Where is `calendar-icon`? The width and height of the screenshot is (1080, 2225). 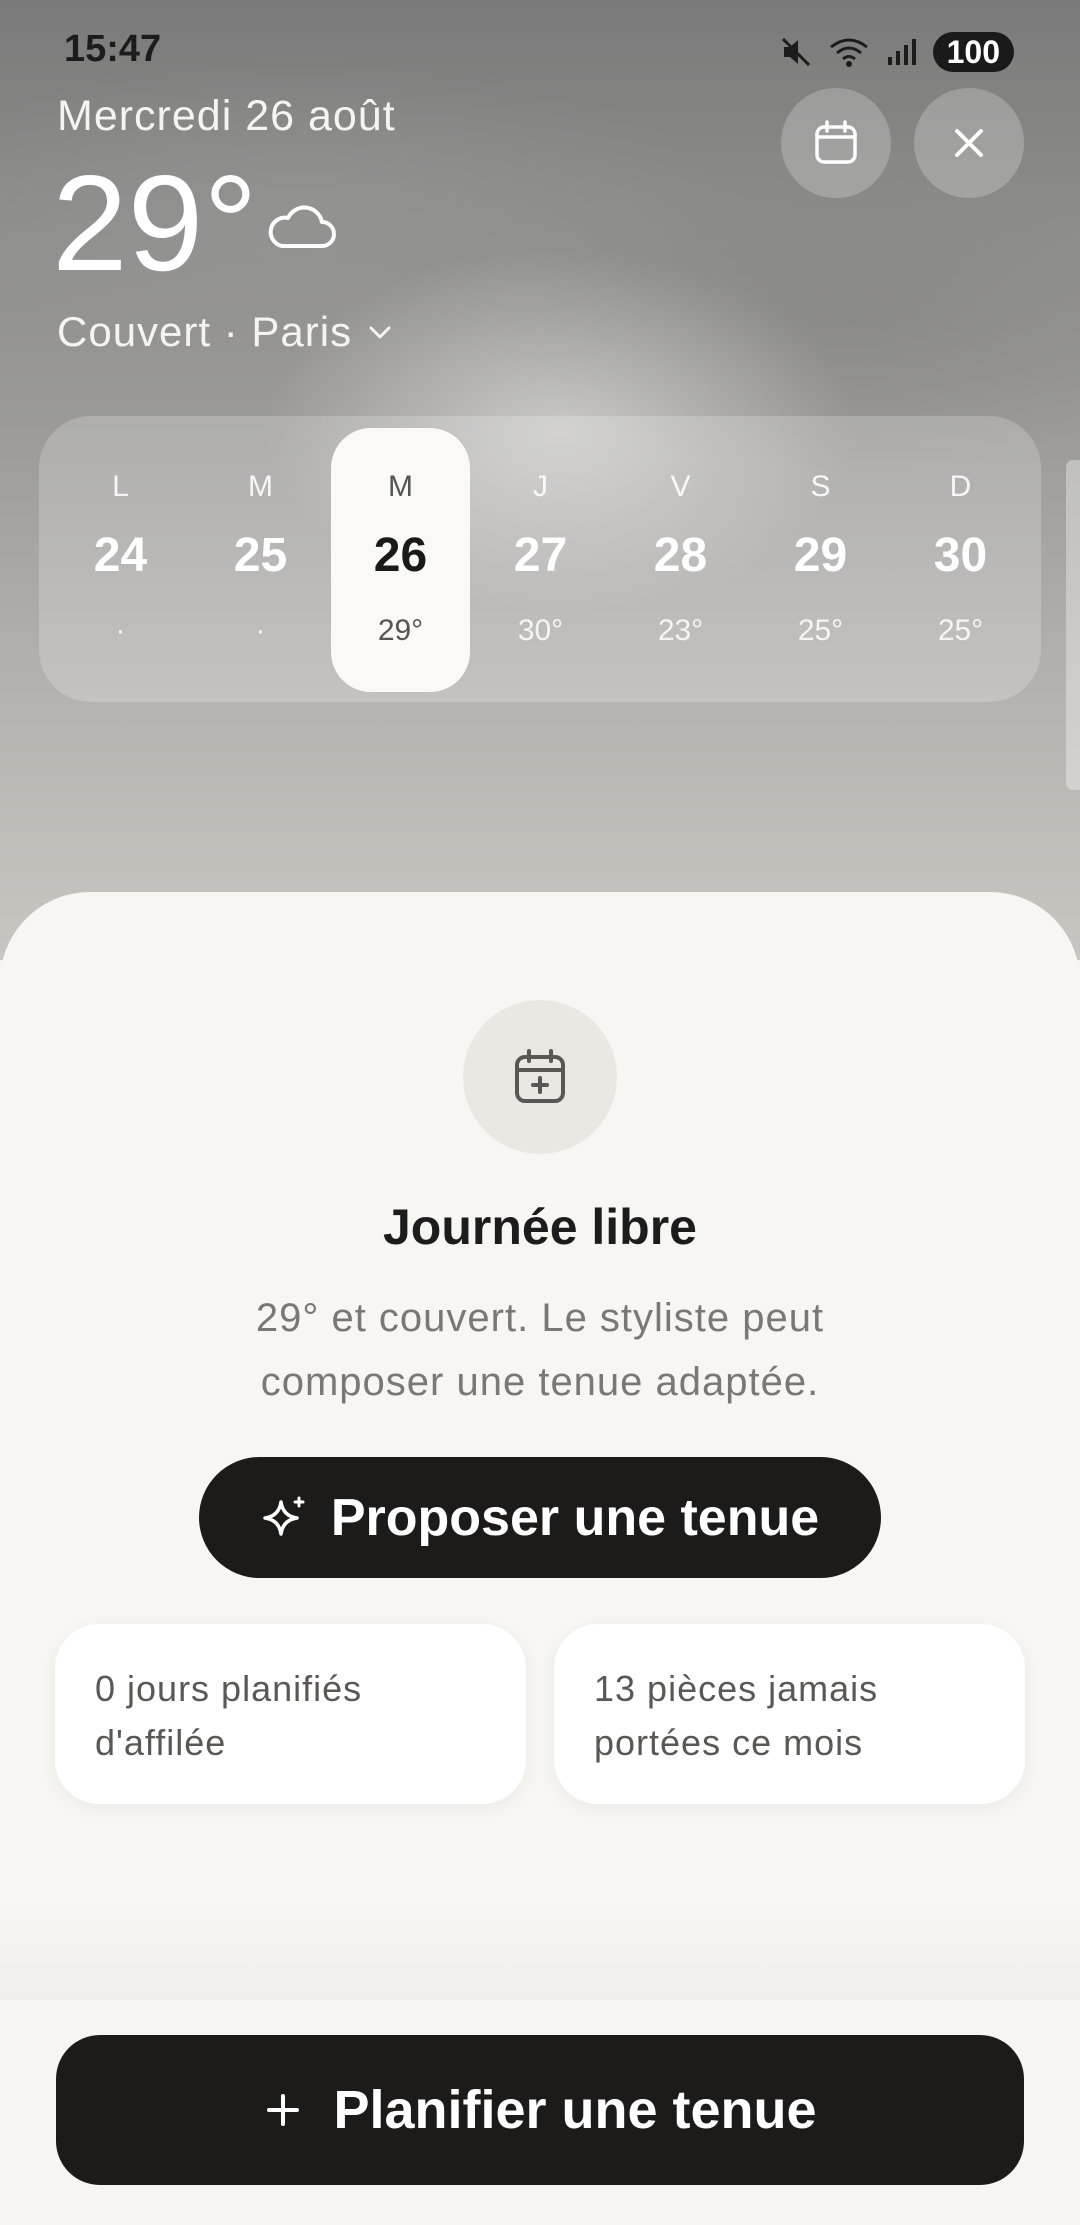 calendar-icon is located at coordinates (836, 142).